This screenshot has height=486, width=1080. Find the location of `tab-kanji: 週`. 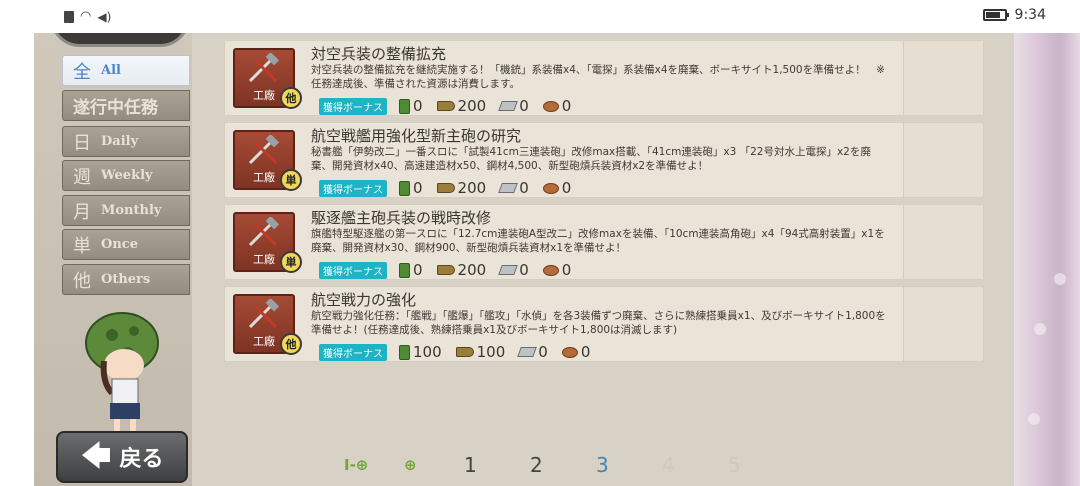

tab-kanji: 週 is located at coordinates (82, 177).